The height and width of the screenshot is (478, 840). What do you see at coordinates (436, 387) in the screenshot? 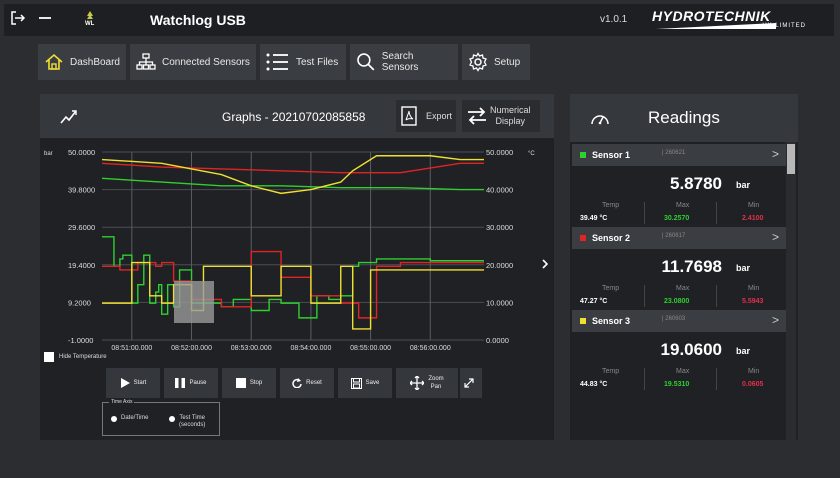
I see `pan-label: Pan` at bounding box center [436, 387].